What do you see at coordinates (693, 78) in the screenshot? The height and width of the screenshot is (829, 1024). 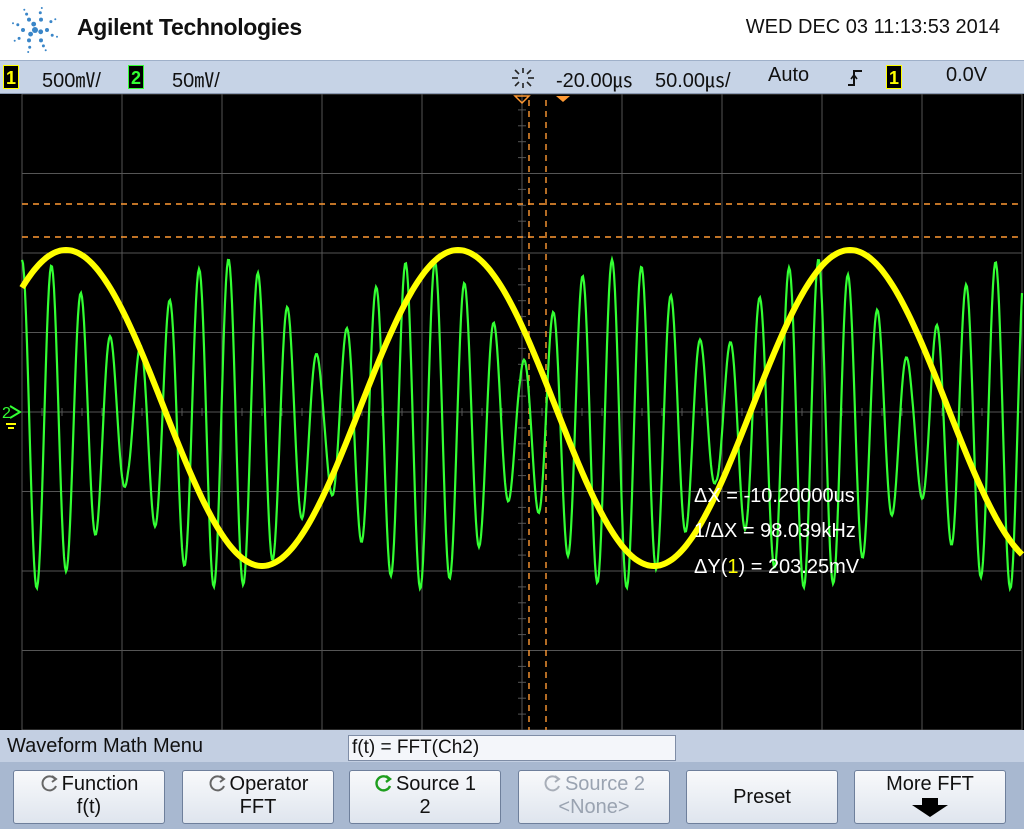 I see `time-scale: 50.00㎲/` at bounding box center [693, 78].